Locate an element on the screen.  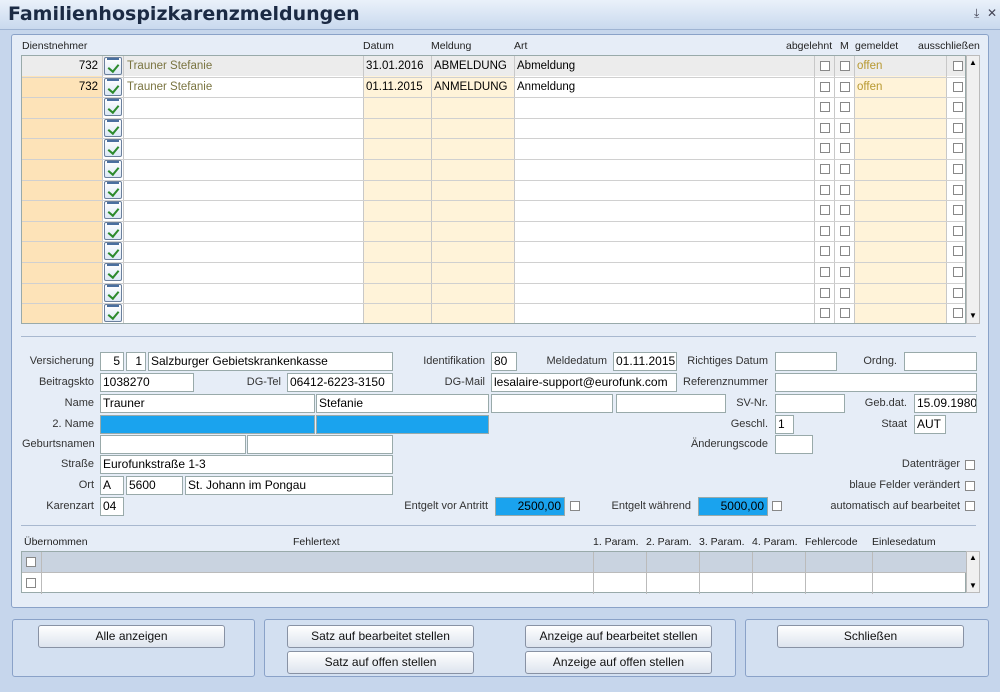
meldedatum-field: 01.11.2015 is located at coordinates (645, 361).